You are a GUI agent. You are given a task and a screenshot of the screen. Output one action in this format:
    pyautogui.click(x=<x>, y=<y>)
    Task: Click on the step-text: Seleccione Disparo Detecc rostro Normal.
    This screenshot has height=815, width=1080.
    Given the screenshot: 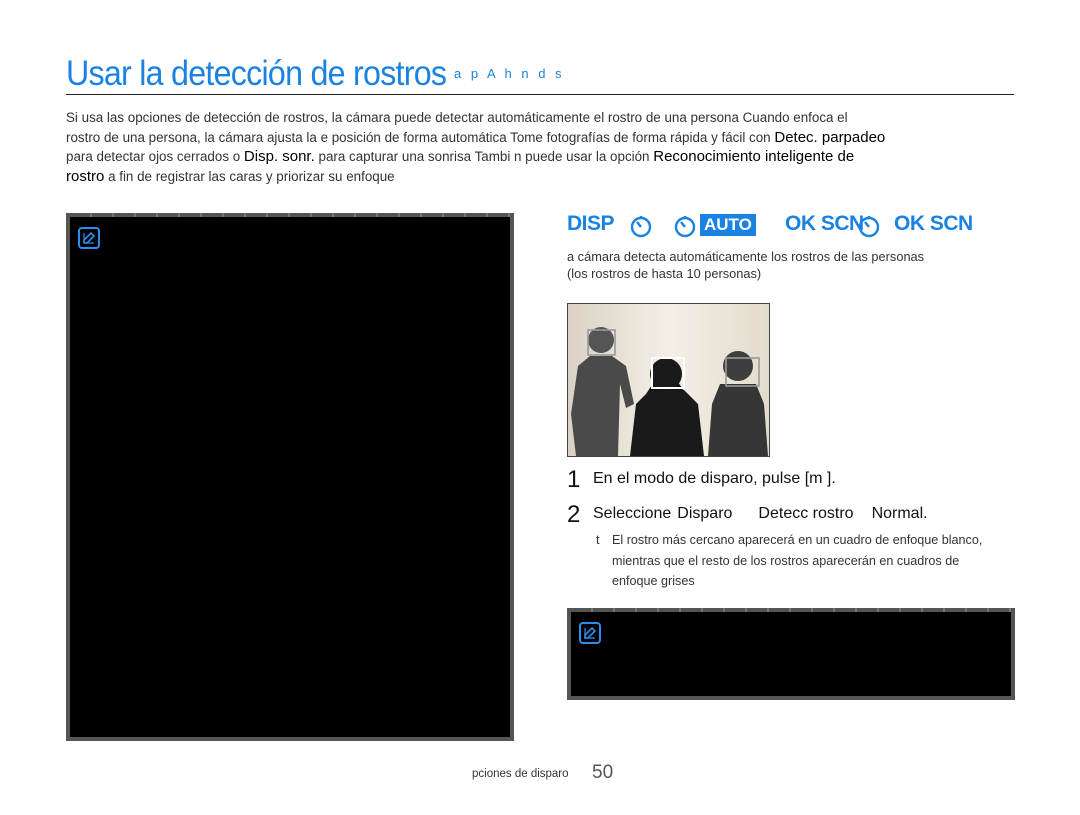 What is the action you would take?
    pyautogui.click(x=760, y=513)
    